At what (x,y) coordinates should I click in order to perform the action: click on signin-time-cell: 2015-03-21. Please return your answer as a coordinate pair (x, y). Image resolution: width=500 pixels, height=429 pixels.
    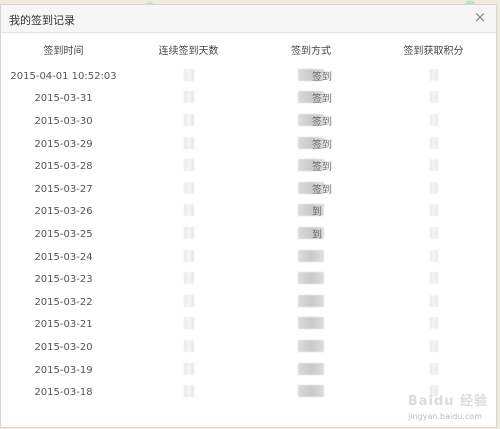
    Looking at the image, I should click on (63, 325).